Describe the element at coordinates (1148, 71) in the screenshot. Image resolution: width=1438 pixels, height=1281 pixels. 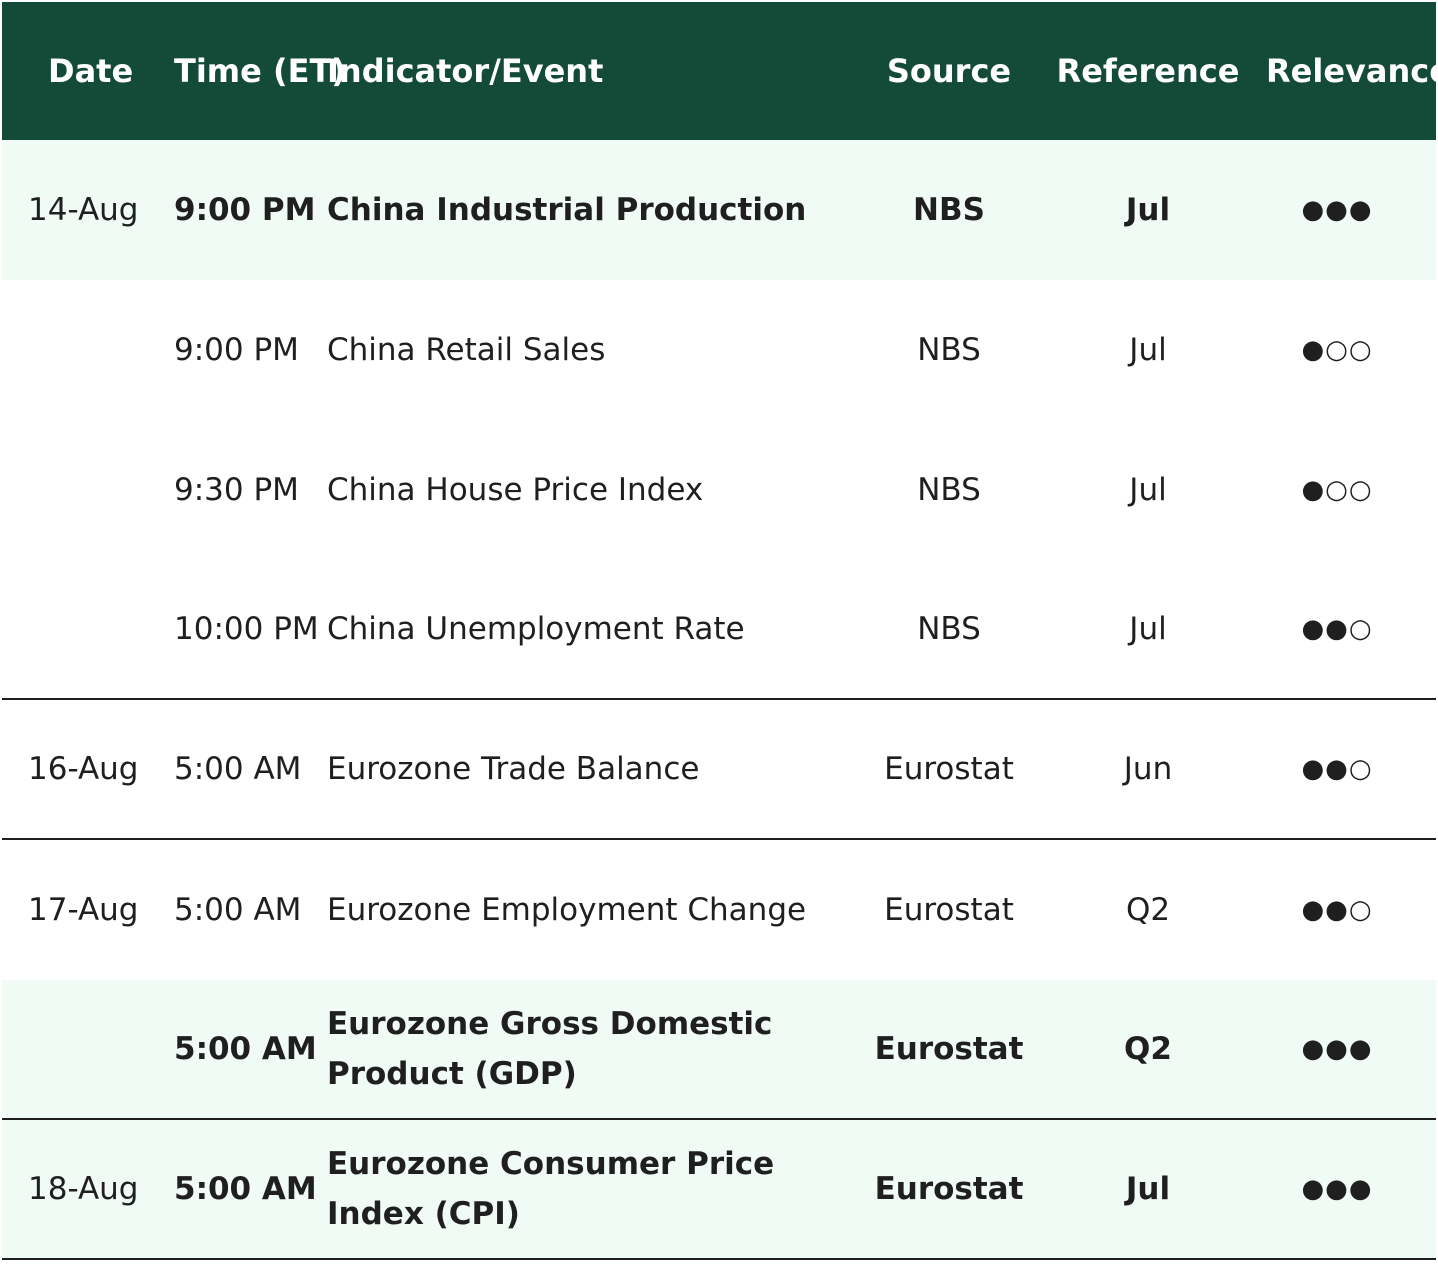
I see `header-reference: Reference` at that location.